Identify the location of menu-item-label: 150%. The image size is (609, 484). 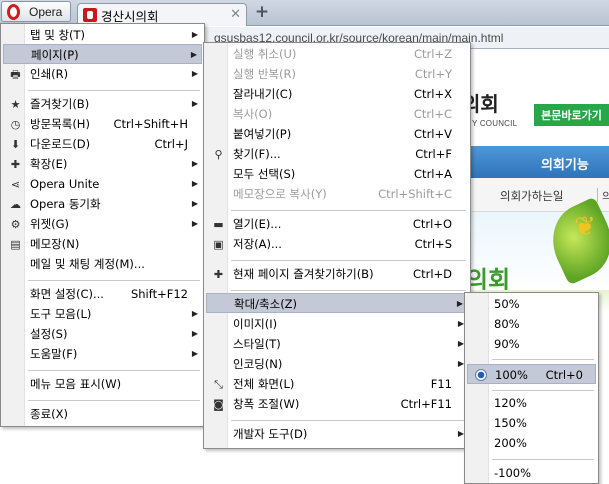
(510, 423).